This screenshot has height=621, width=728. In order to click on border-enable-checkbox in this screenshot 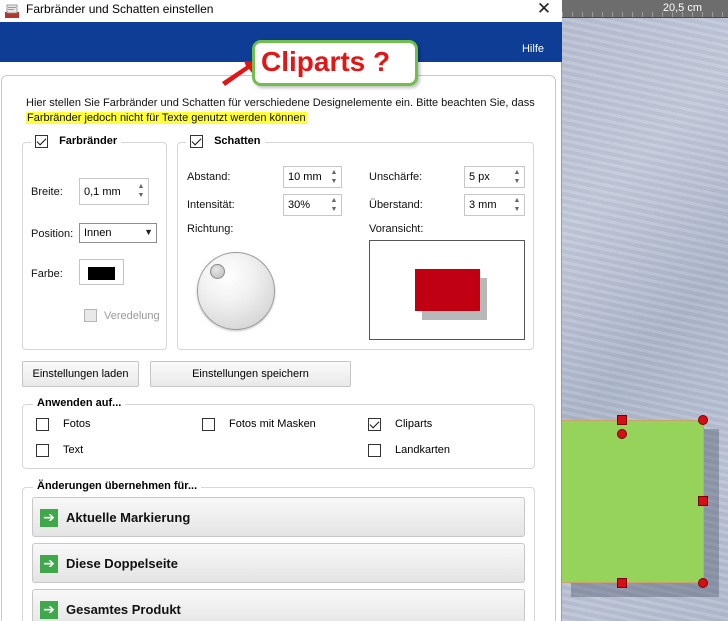, I will do `click(41, 141)`.